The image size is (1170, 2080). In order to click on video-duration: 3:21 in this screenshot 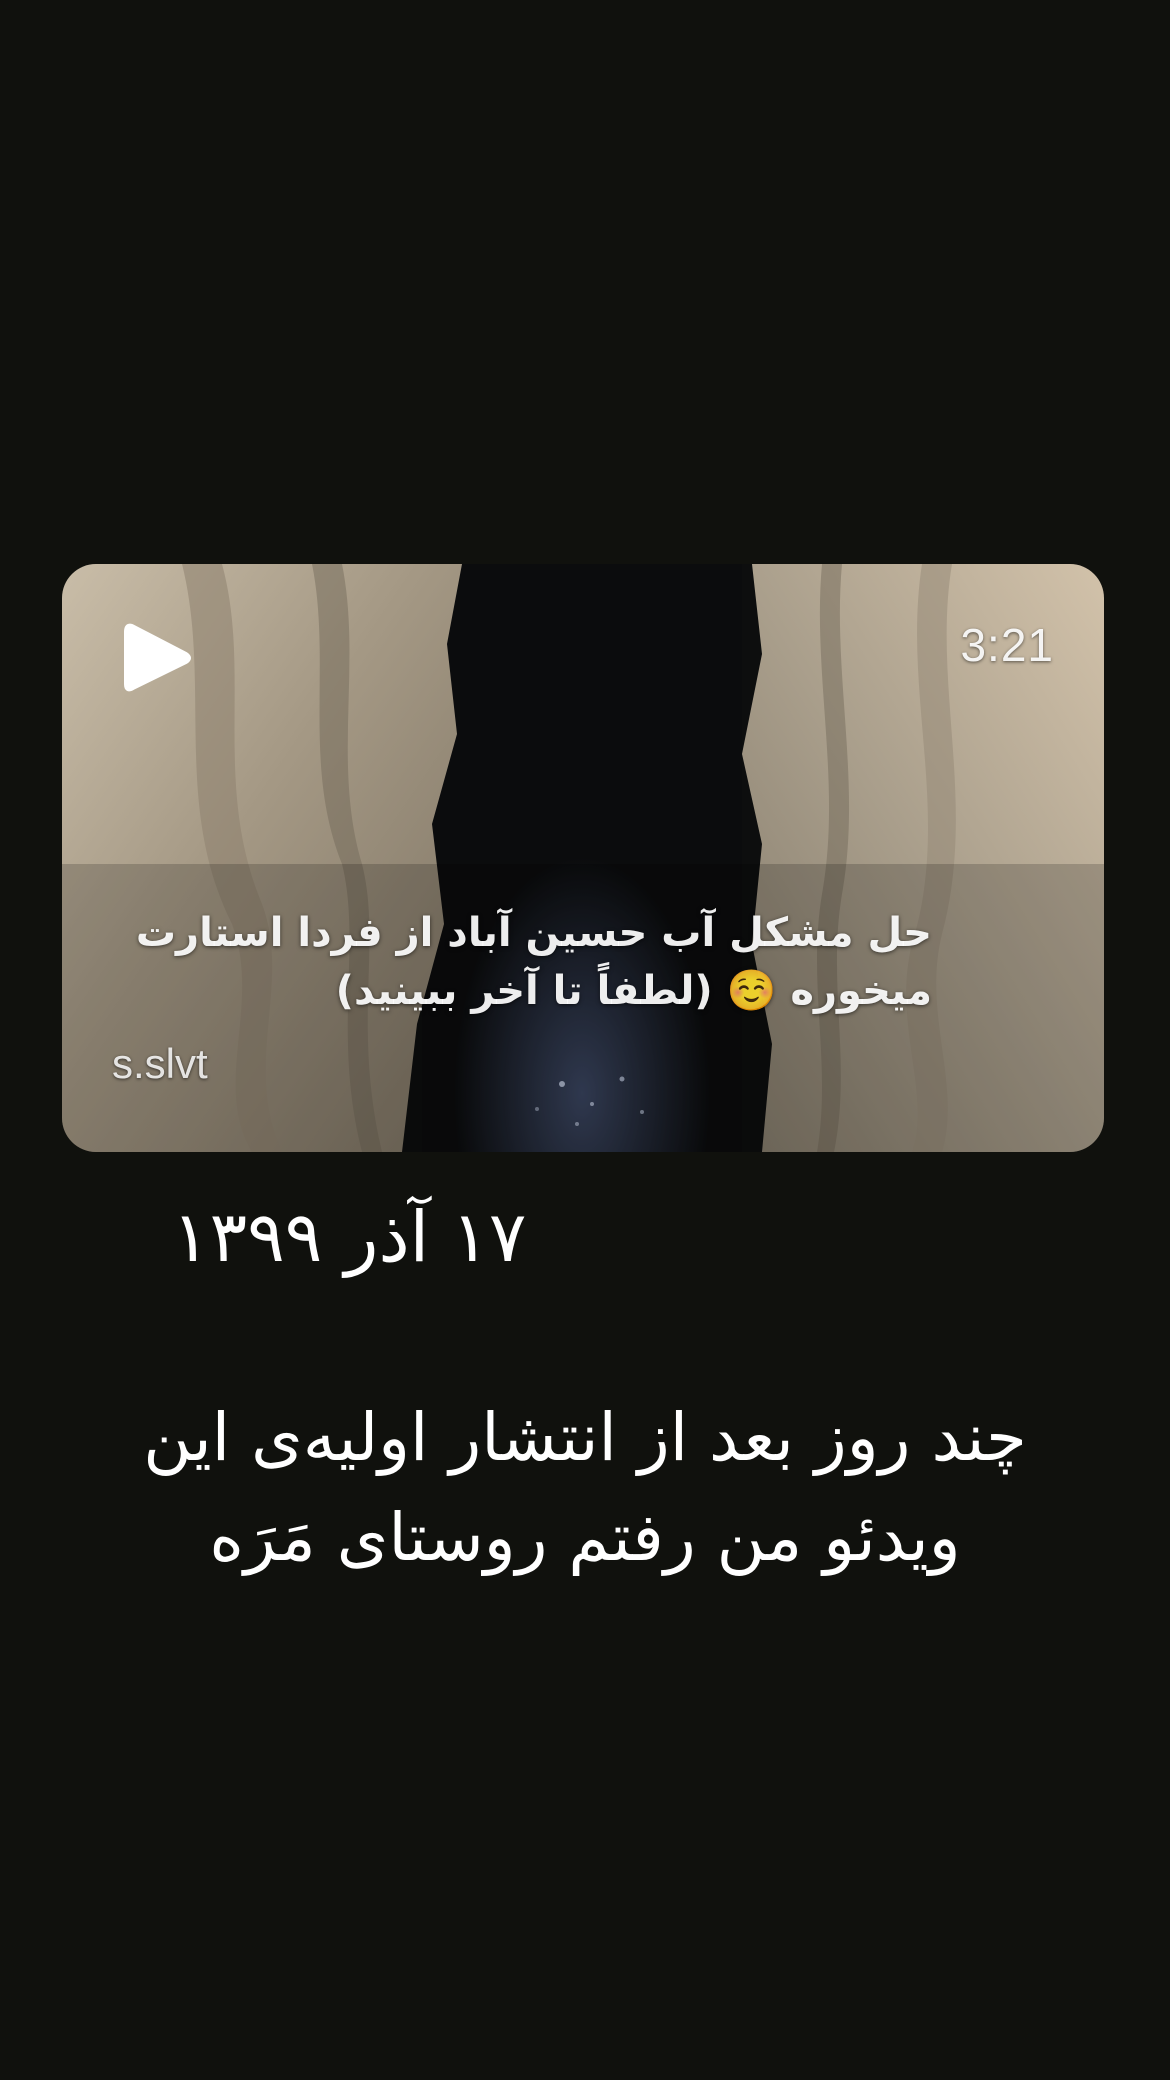, I will do `click(1007, 645)`.